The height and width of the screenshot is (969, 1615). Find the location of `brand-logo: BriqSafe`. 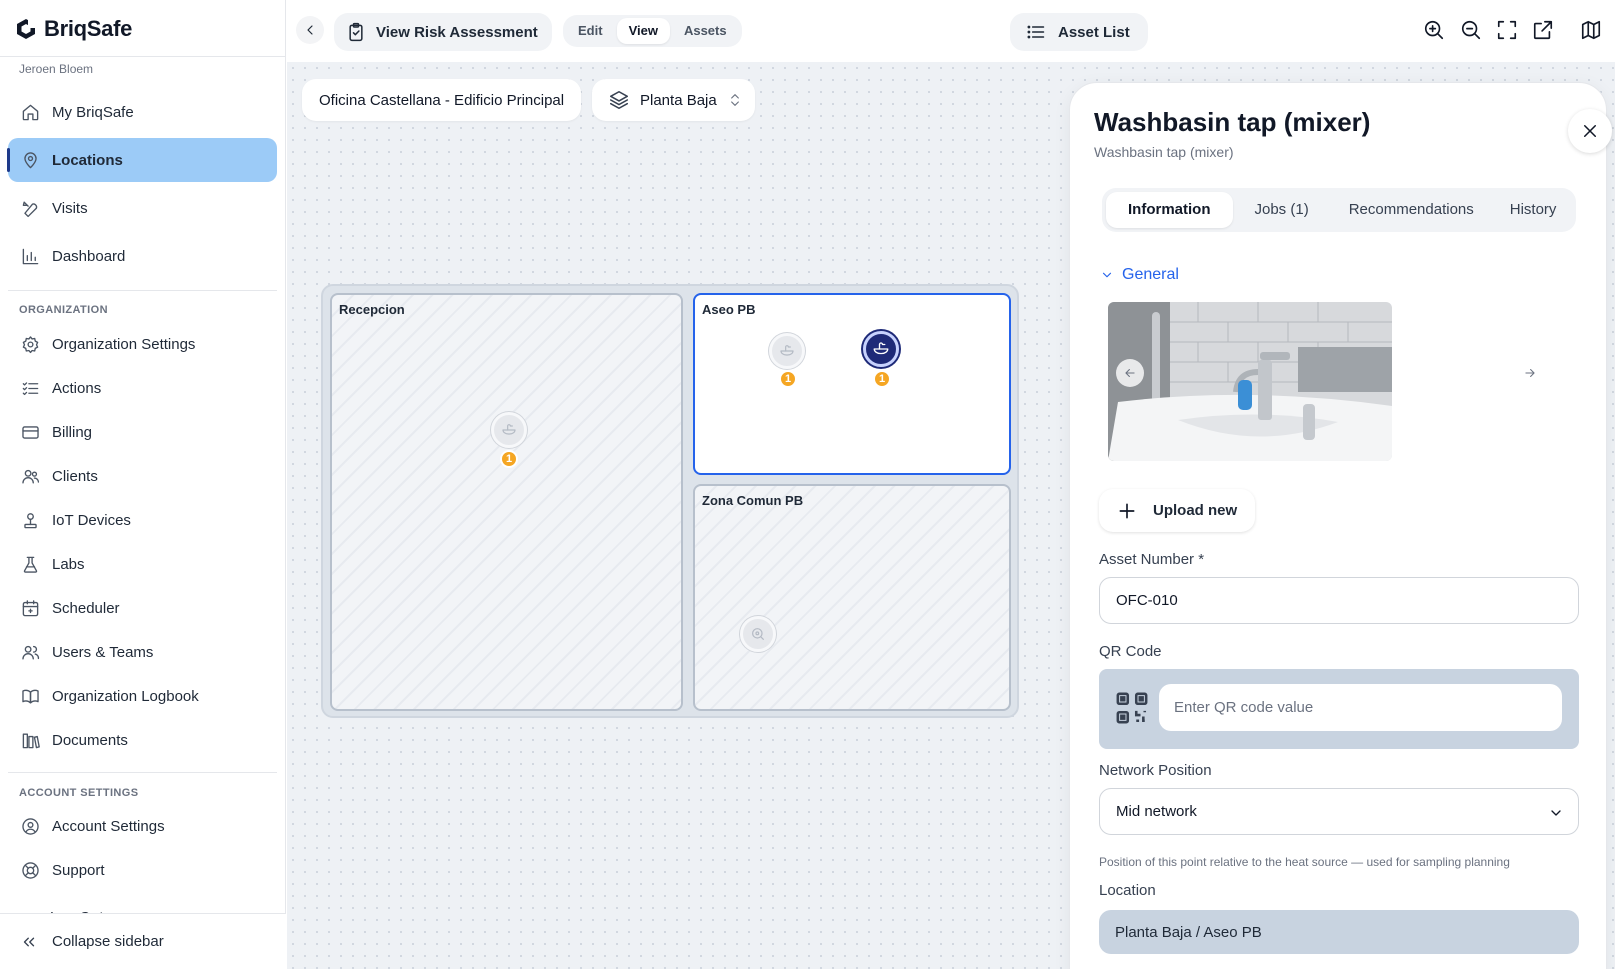

brand-logo: BriqSafe is located at coordinates (73, 29).